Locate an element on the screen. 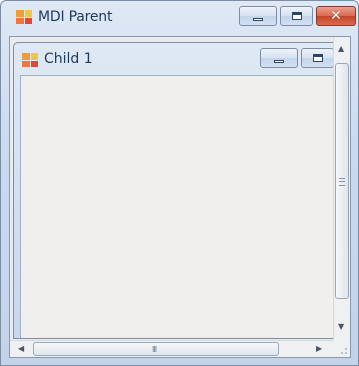 The width and height of the screenshot is (359, 366). horizontal-scrollbar: ◀ III ▶ is located at coordinates (172, 348).